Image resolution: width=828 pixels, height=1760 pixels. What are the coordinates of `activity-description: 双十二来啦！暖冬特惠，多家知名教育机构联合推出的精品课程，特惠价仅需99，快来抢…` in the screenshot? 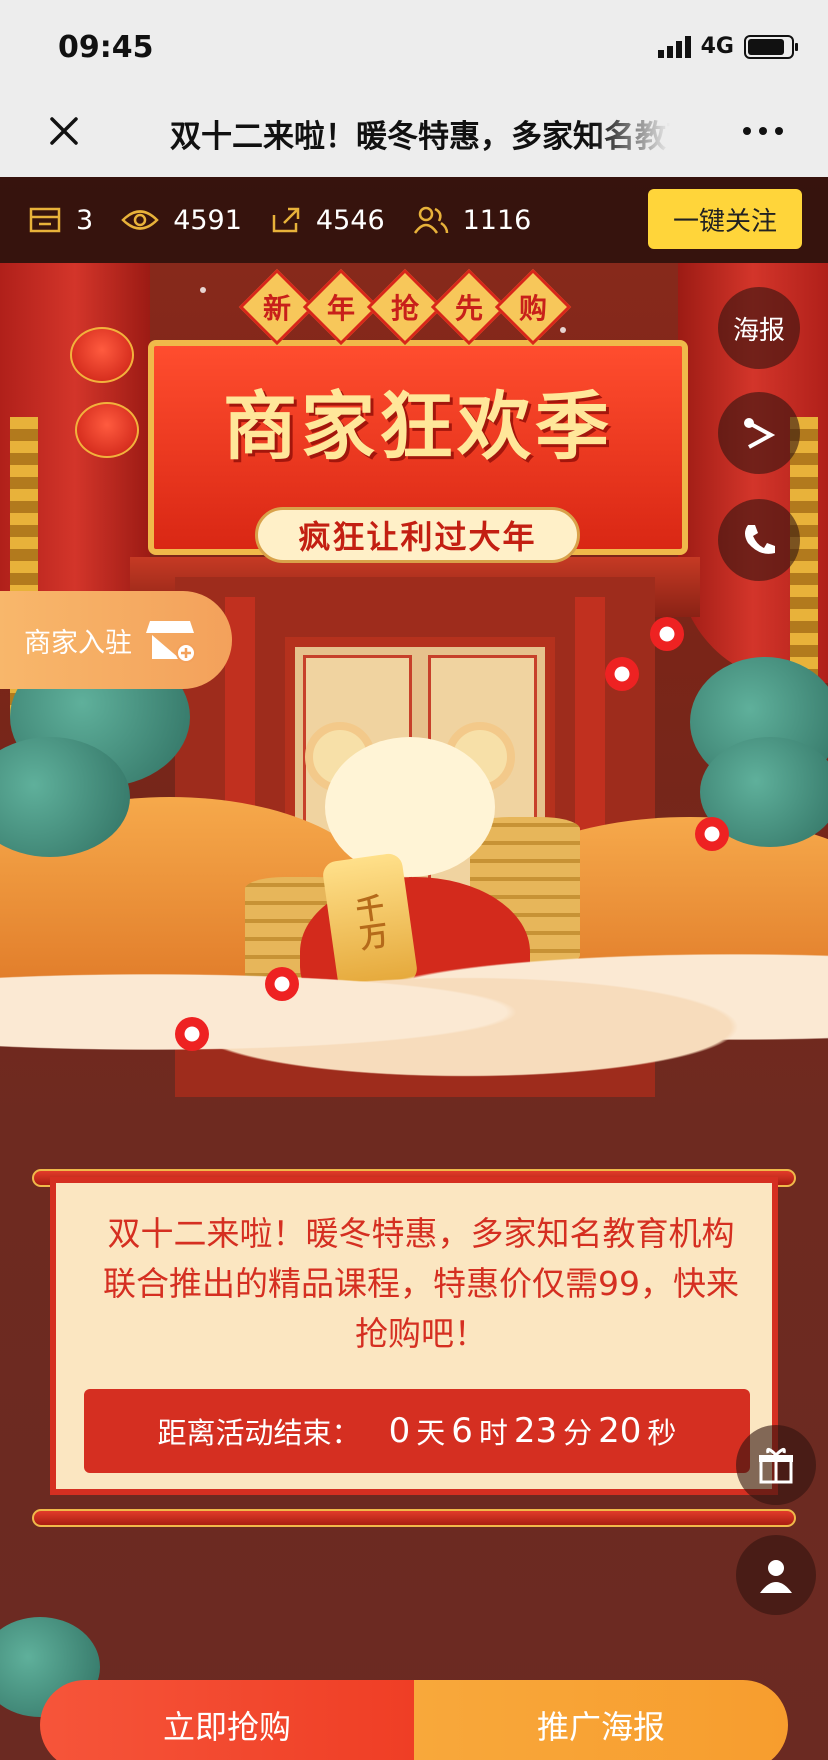 It's located at (421, 1283).